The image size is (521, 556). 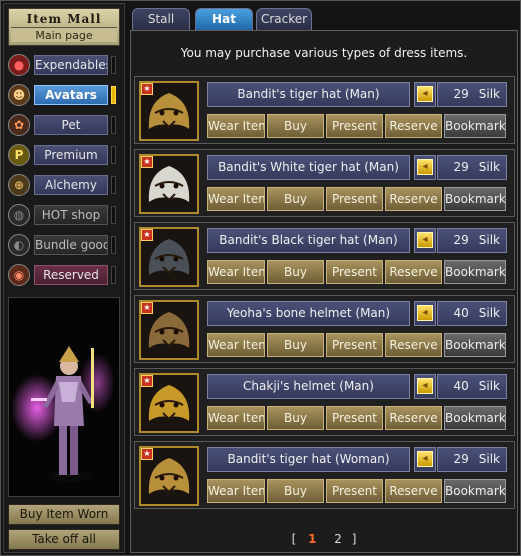 I want to click on sidebar-item-avatars: ☻ Avatars, so click(x=64, y=95).